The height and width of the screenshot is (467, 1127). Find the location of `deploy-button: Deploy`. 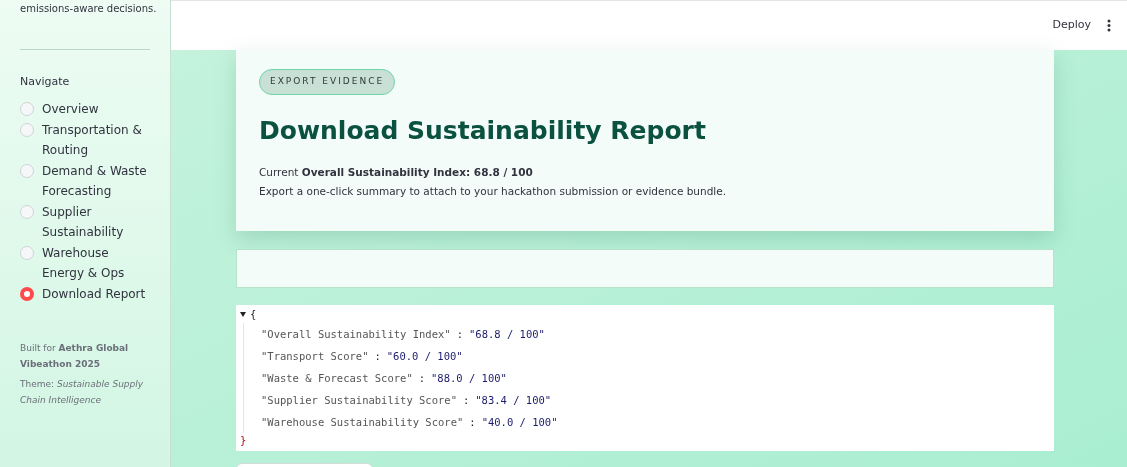

deploy-button: Deploy is located at coordinates (1071, 25).